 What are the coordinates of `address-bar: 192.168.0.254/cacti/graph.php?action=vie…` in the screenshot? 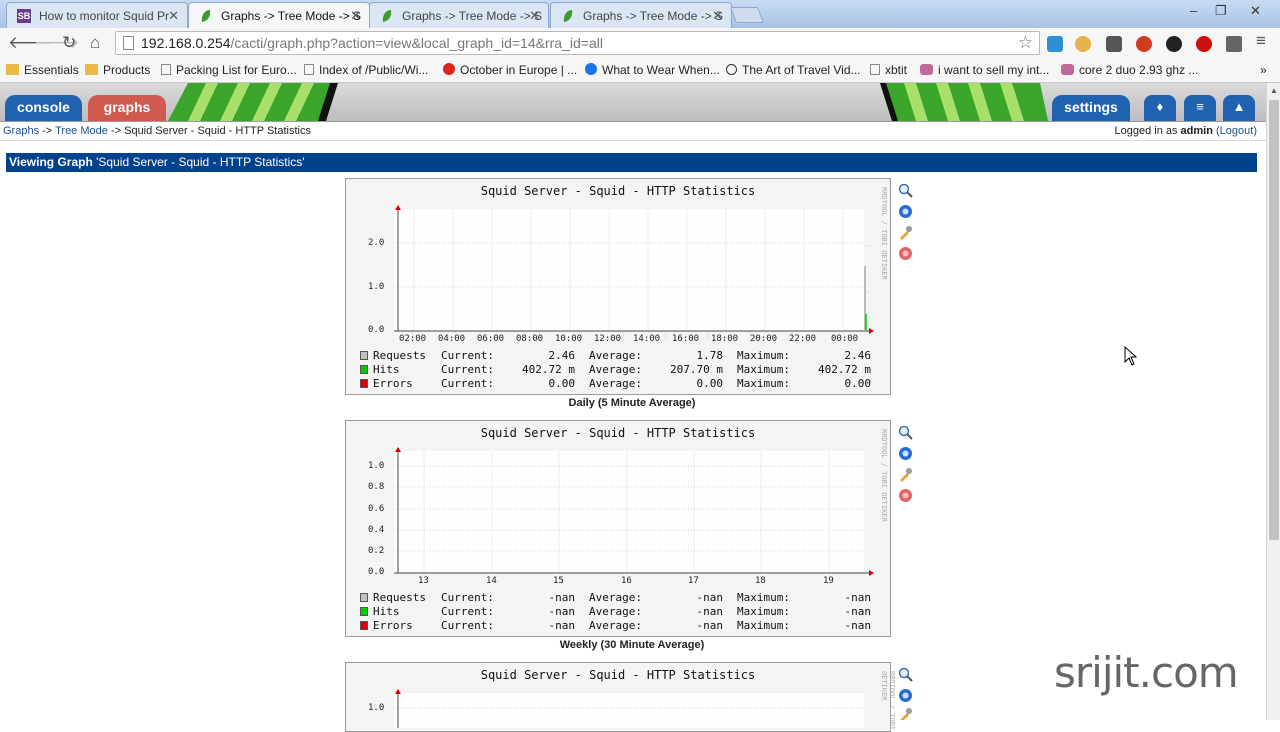 It's located at (577, 43).